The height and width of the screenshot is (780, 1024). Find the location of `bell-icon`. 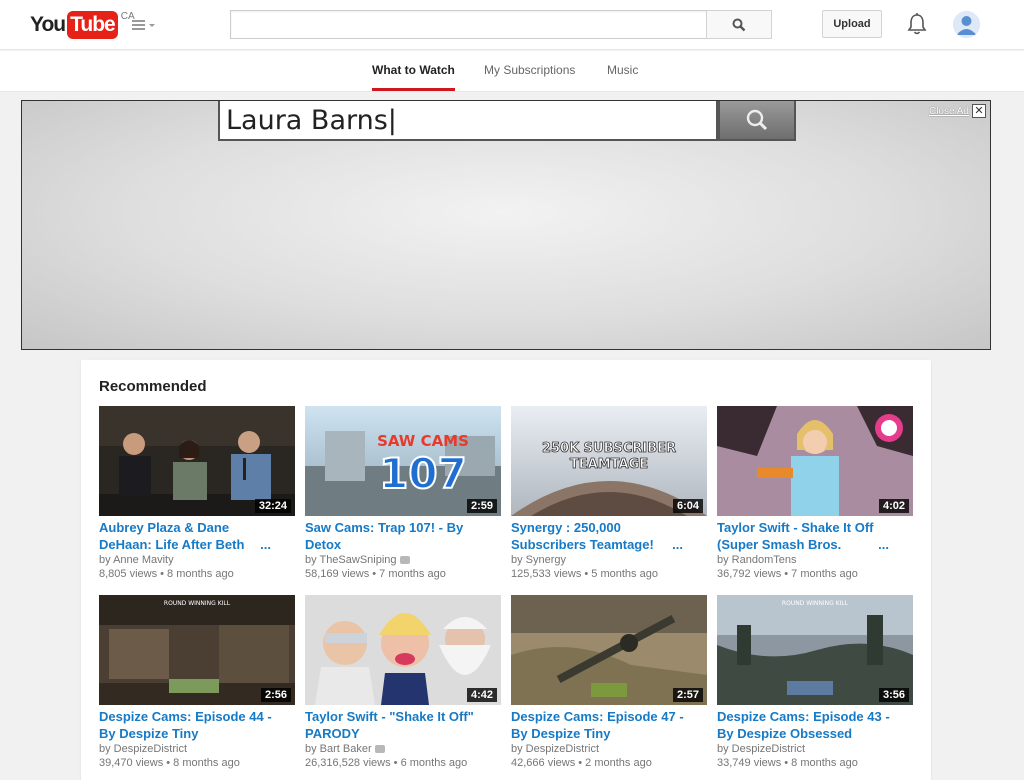

bell-icon is located at coordinates (917, 24).